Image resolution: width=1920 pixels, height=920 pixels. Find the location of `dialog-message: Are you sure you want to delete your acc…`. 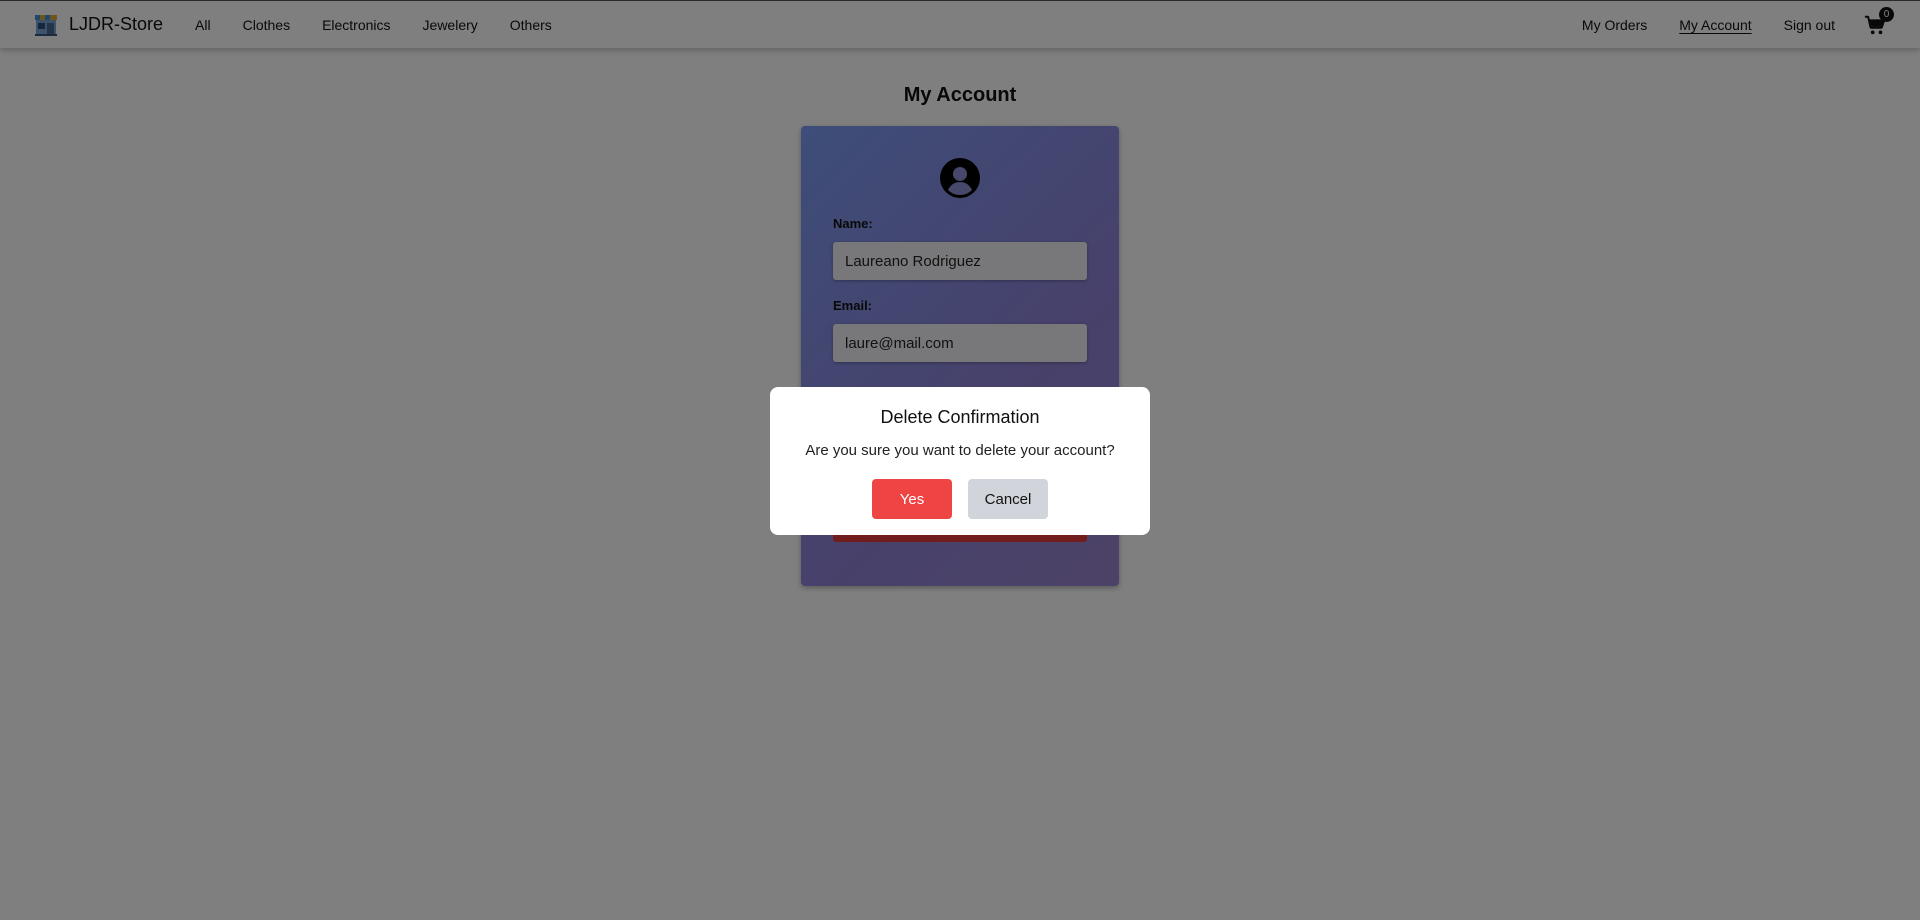

dialog-message: Are you sure you want to delete your acc… is located at coordinates (960, 450).